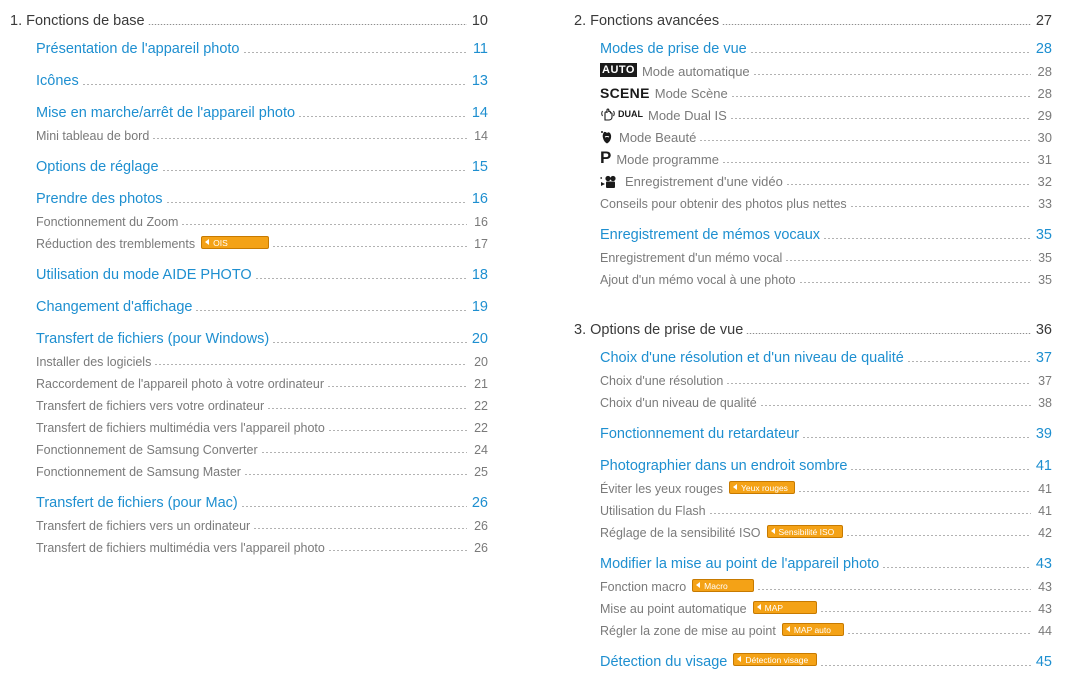 This screenshot has width=1090, height=700. I want to click on program-mode-icon: P, so click(606, 157).